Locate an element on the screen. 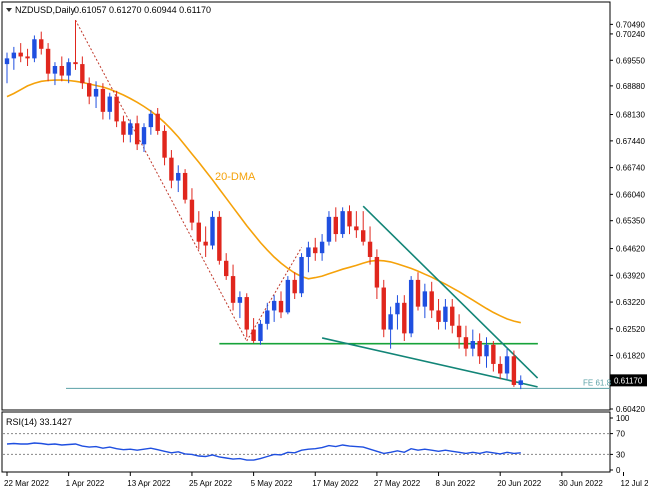  price-axis-label: 0.70490 is located at coordinates (630, 24).